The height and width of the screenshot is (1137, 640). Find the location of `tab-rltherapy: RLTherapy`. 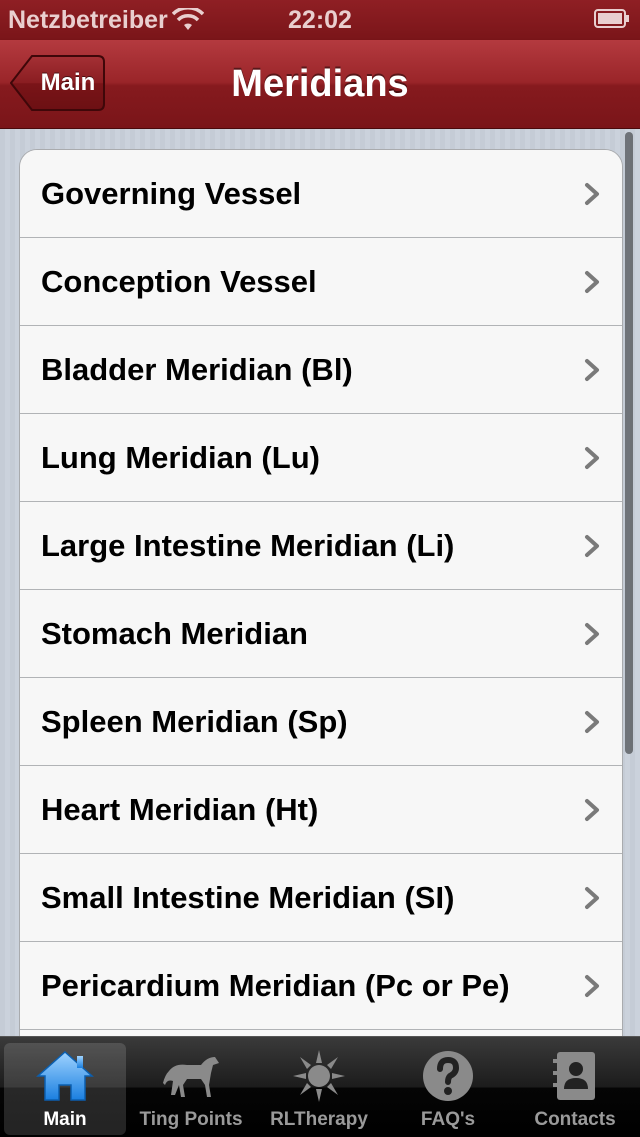

tab-rltherapy: RLTherapy is located at coordinates (319, 1089).